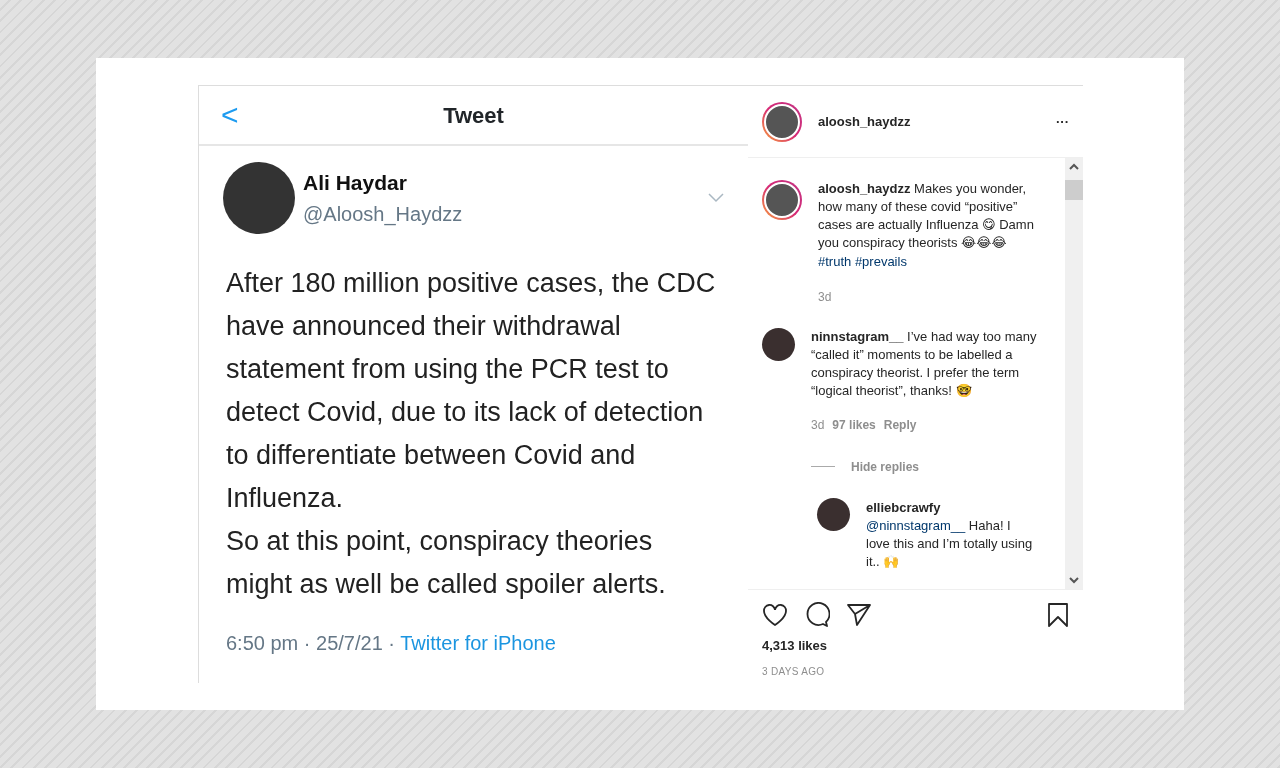  I want to click on username-link: aloosh_haydzz, so click(937, 121).